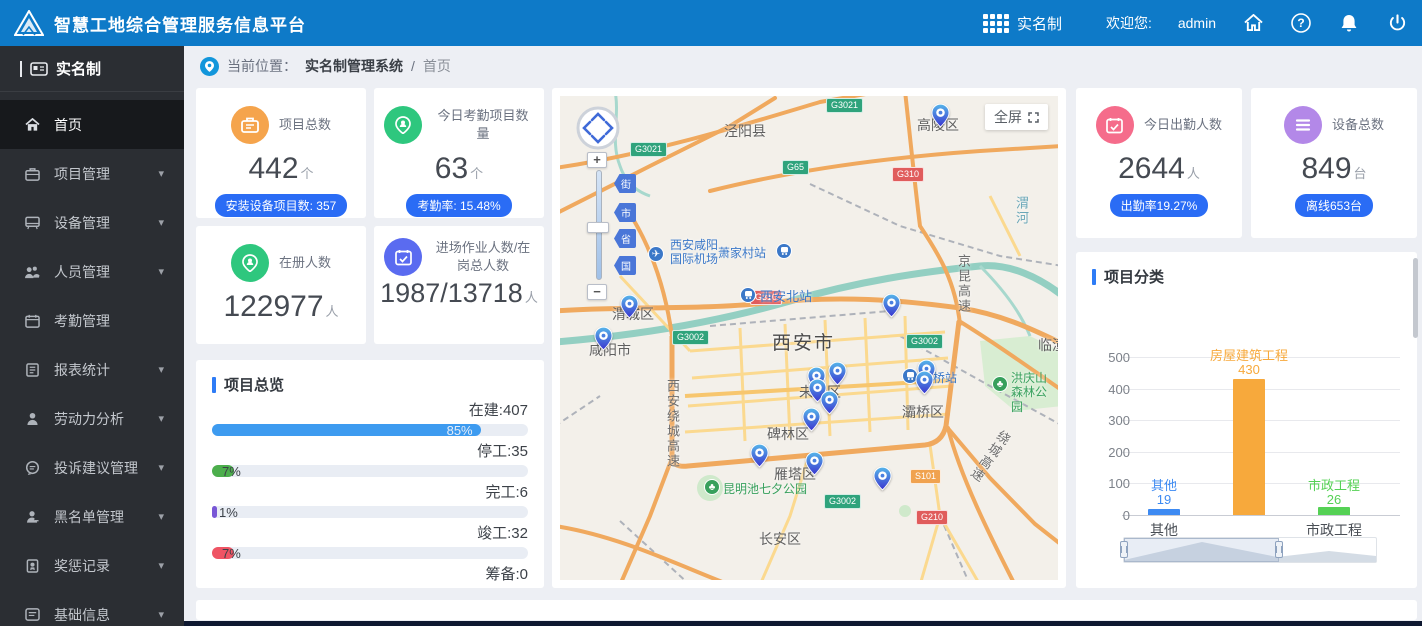 The height and width of the screenshot is (626, 1422). Describe the element at coordinates (1196, 23) in the screenshot. I see `username: admin` at that location.